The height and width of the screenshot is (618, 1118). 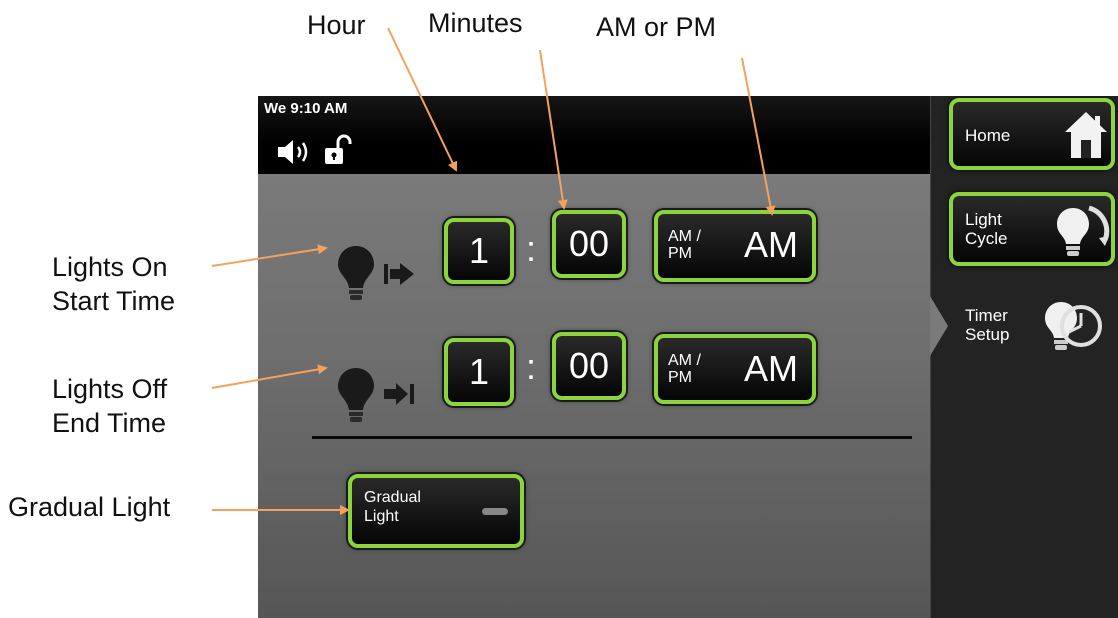 What do you see at coordinates (356, 395) in the screenshot?
I see `lights-off-bulb-icon` at bounding box center [356, 395].